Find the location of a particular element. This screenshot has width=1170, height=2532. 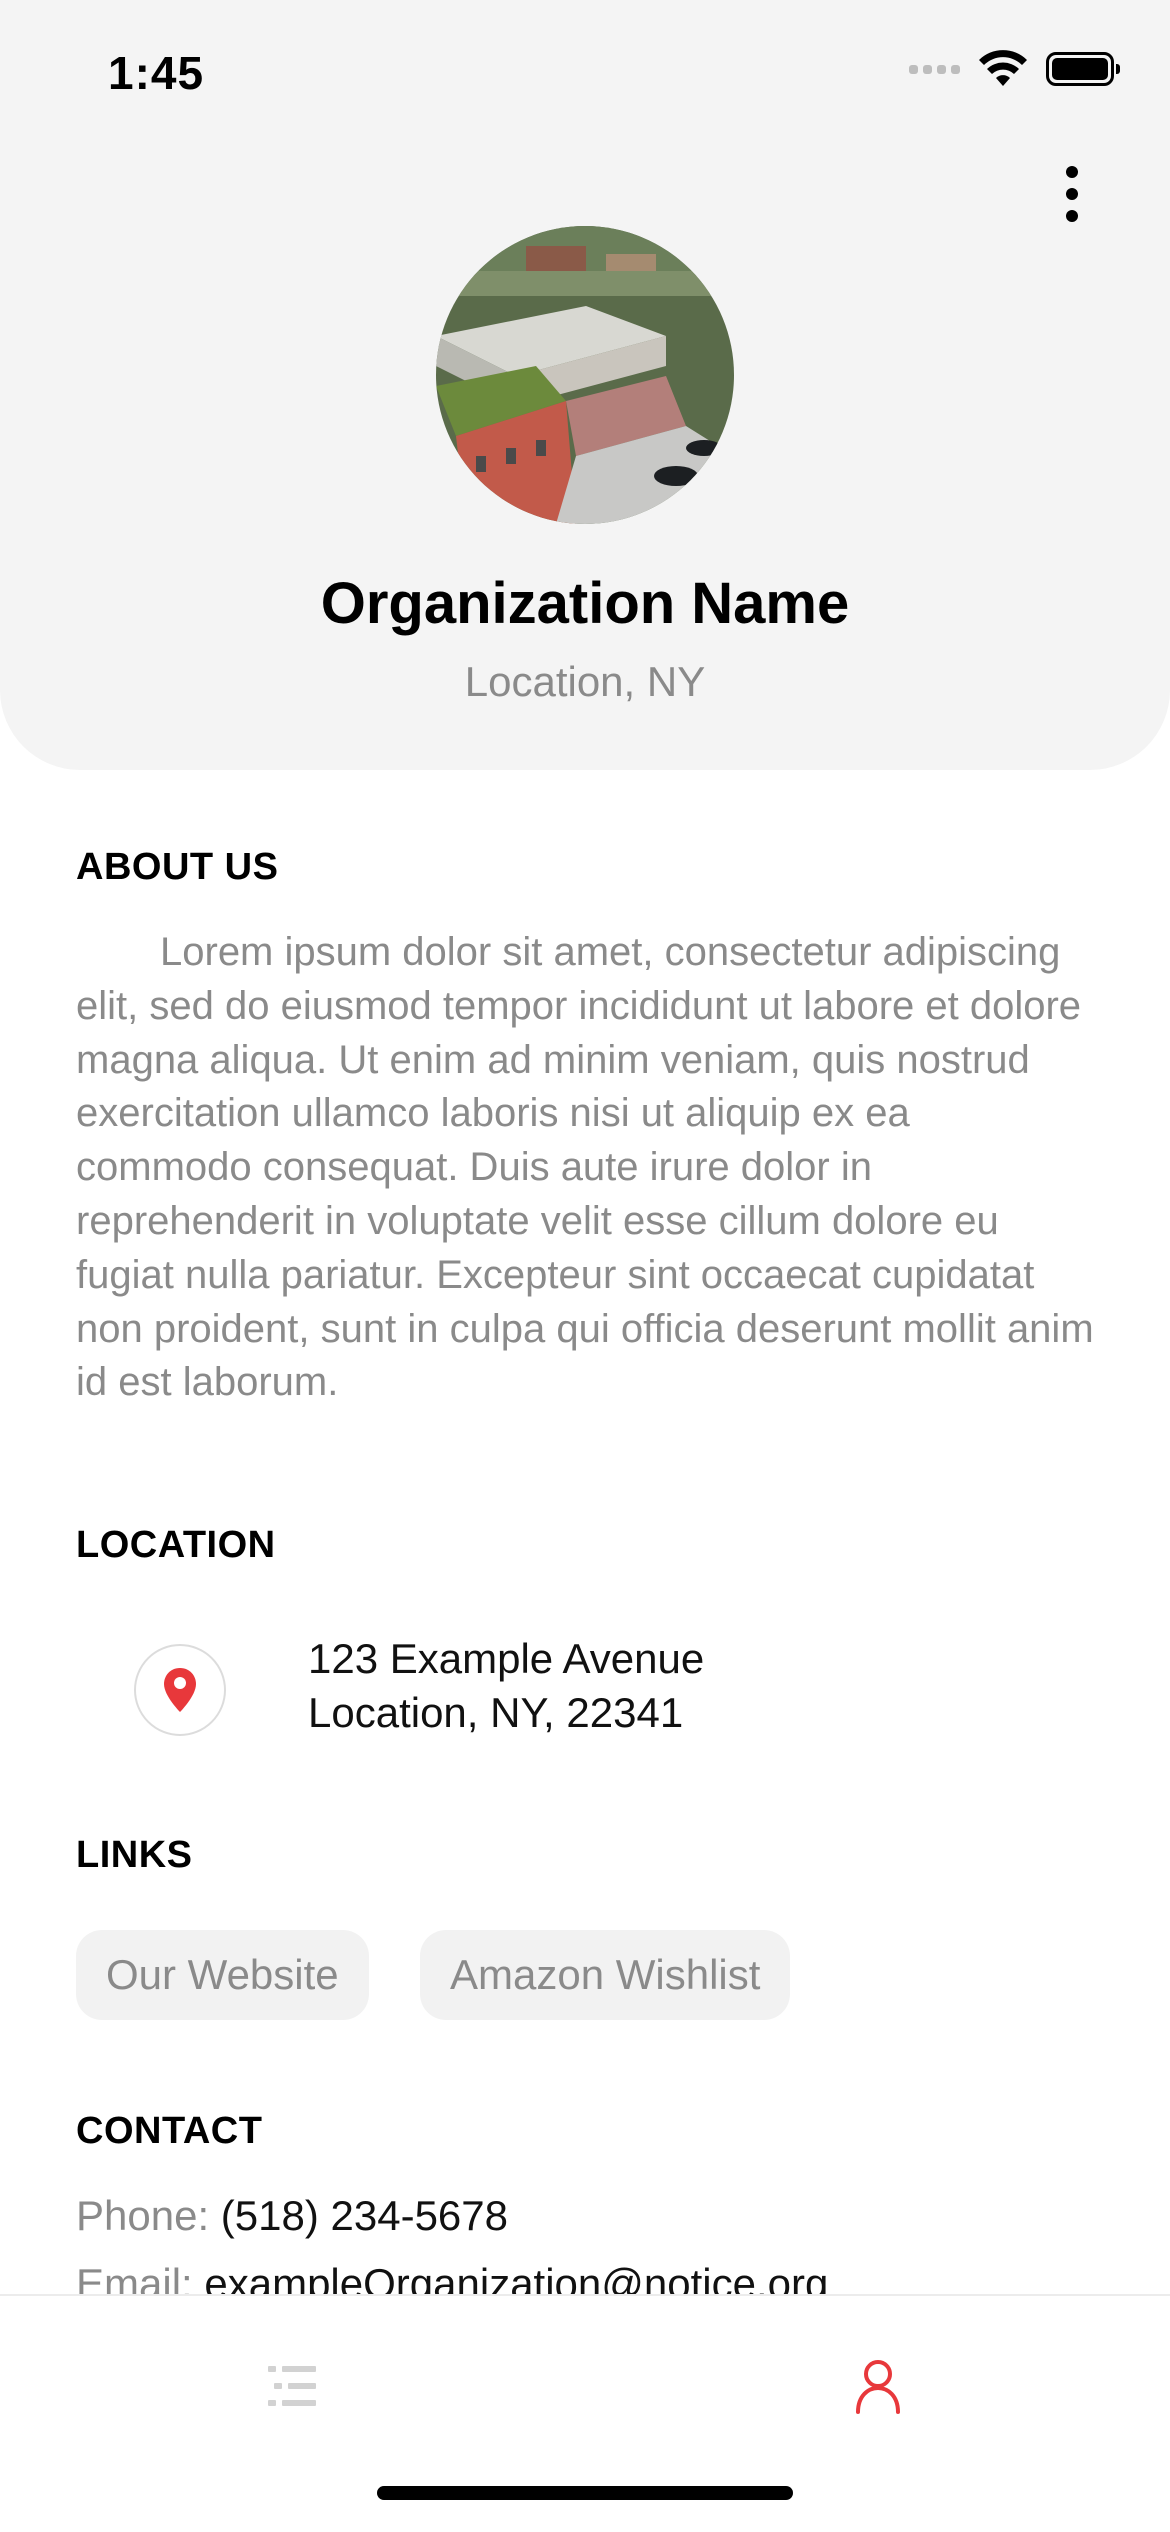

organization-location: Location, NY is located at coordinates (585, 681).